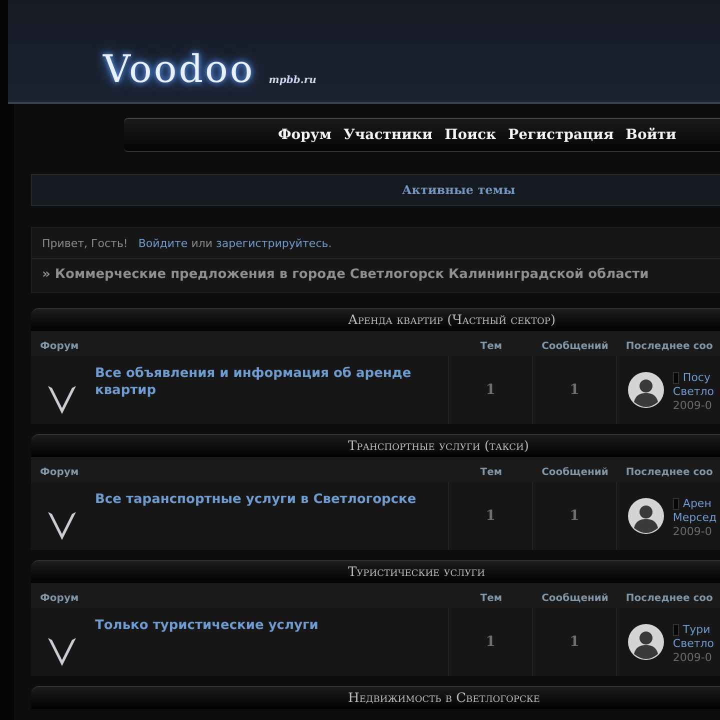 The height and width of the screenshot is (720, 720). I want to click on category-title: Туристические услуги, so click(416, 572).